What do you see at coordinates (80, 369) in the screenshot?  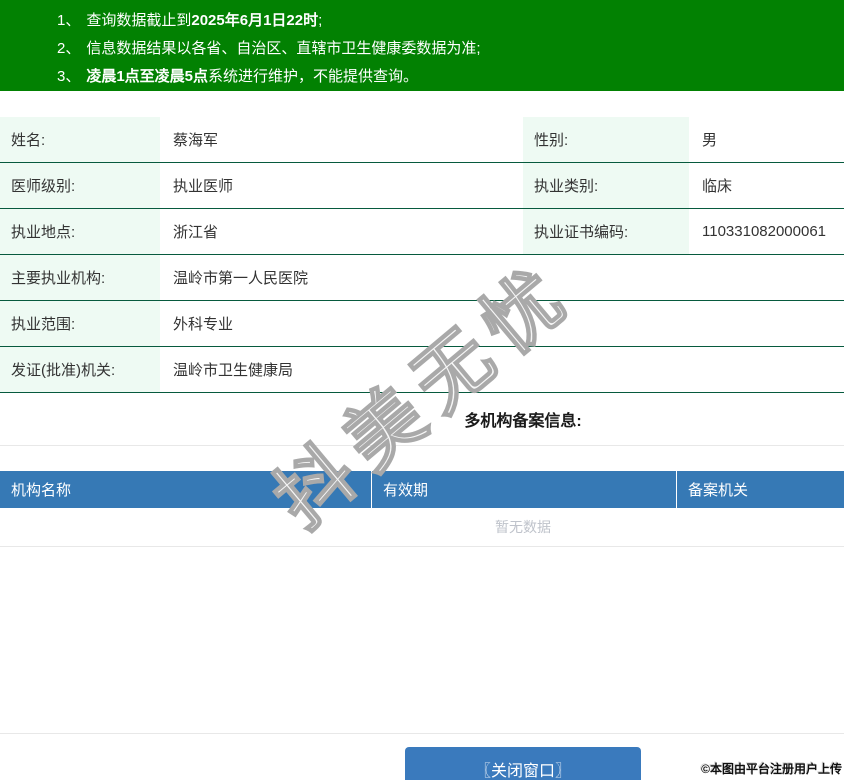 I see `field-label-issuing-authority: 发证(批准)机关:` at bounding box center [80, 369].